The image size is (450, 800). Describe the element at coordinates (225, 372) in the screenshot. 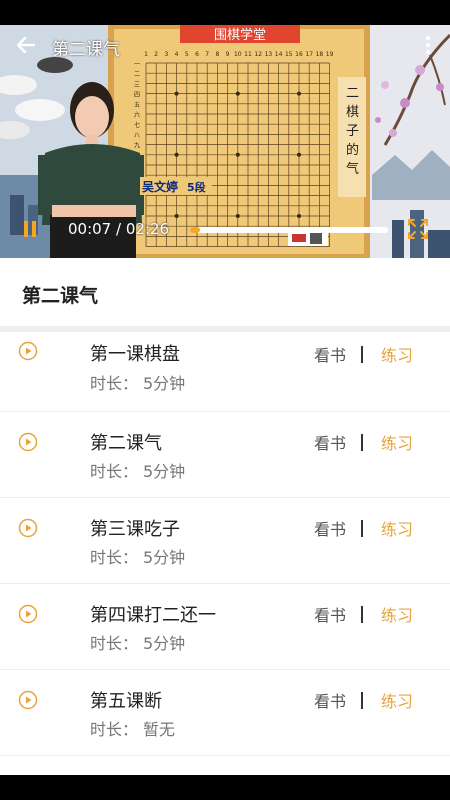

I see `lesson-item: 第一课棋盘 时长： 5分钟 看书 练习` at that location.